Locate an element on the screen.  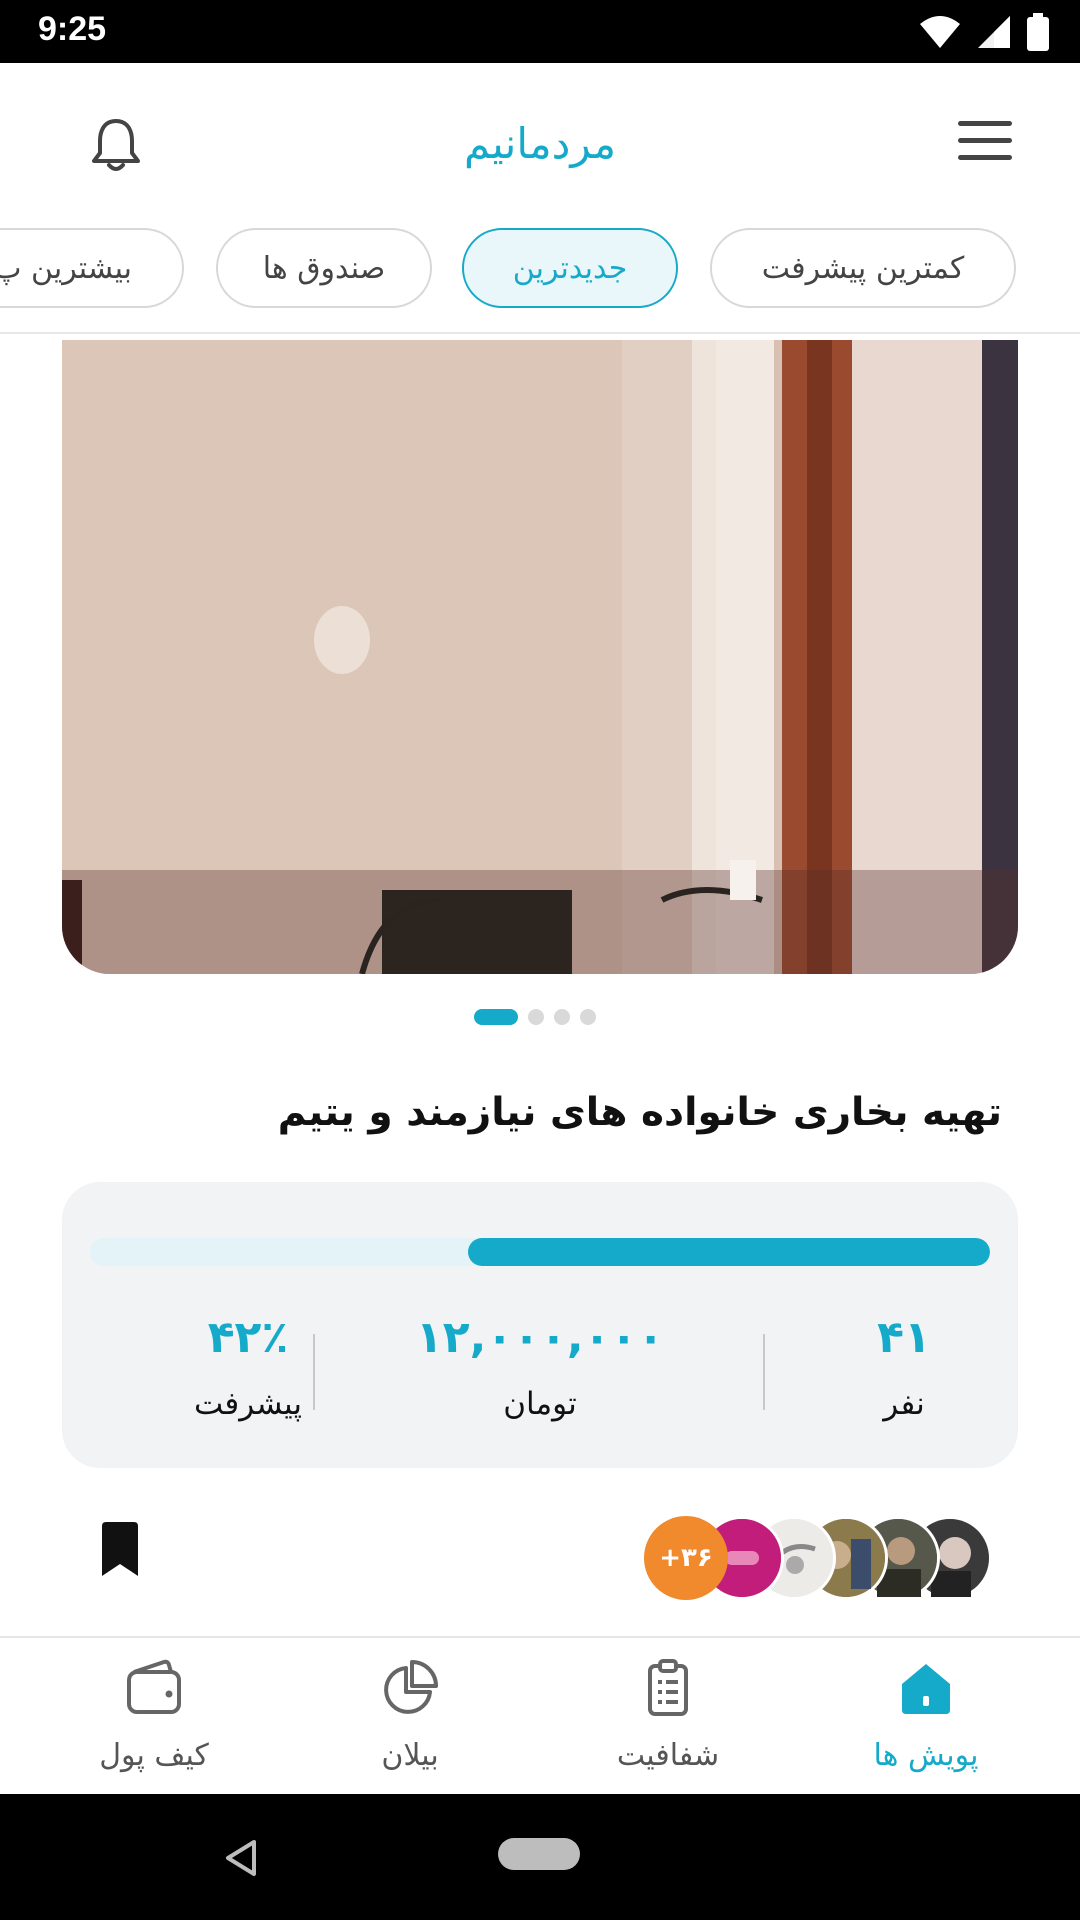
app-header: مردمانیم is located at coordinates (540, 143).